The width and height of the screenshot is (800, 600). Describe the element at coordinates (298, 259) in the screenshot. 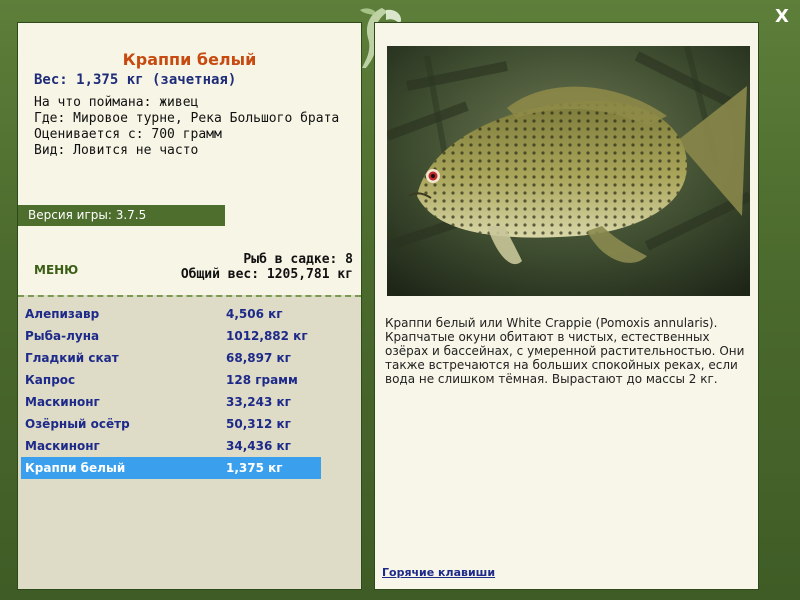

I see `fish-count: Рыб в садке: 8` at that location.